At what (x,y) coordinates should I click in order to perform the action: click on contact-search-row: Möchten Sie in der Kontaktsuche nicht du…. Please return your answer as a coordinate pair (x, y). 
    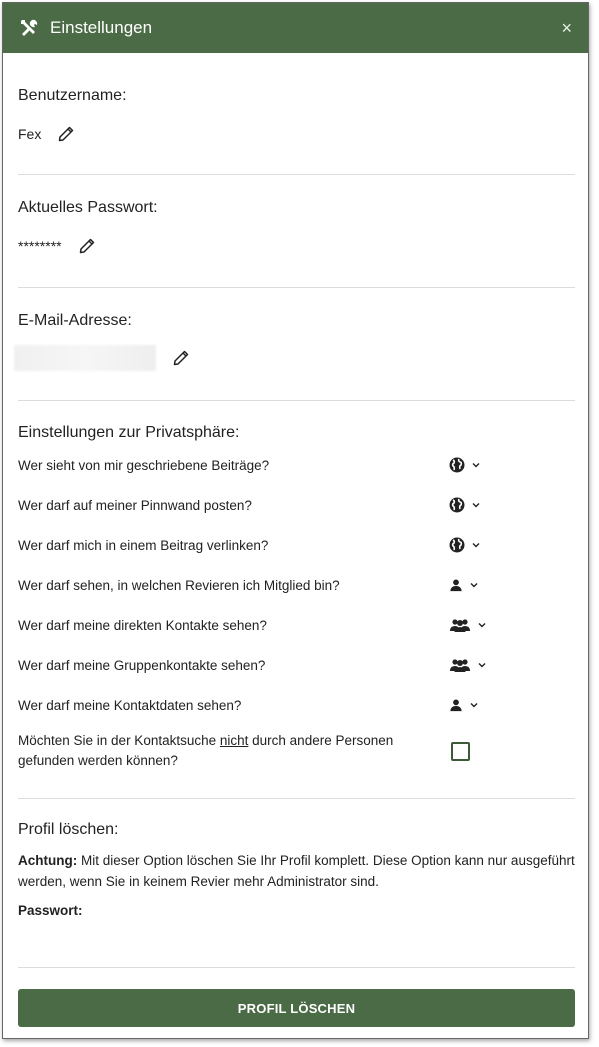
    Looking at the image, I should click on (296, 751).